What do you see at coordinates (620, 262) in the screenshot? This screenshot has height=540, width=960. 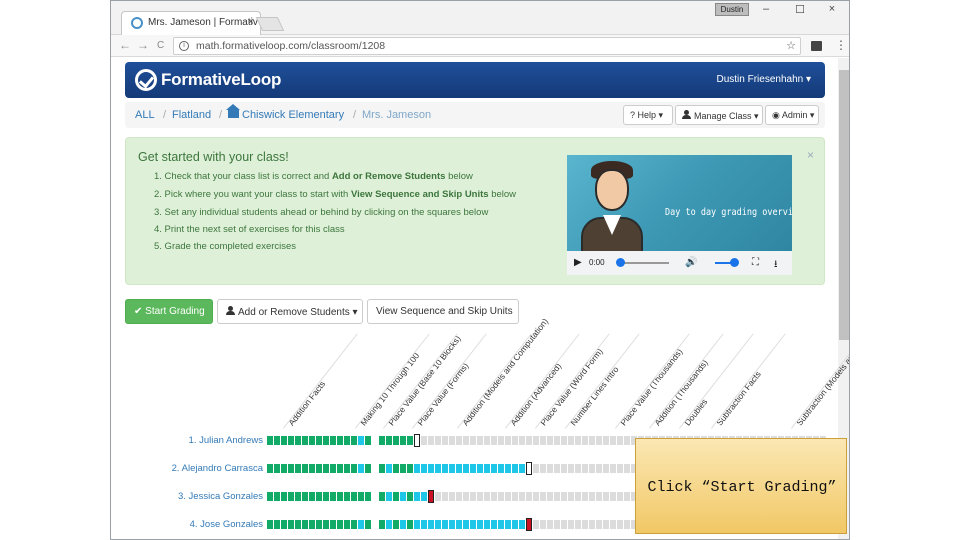 I see `progress-knob` at bounding box center [620, 262].